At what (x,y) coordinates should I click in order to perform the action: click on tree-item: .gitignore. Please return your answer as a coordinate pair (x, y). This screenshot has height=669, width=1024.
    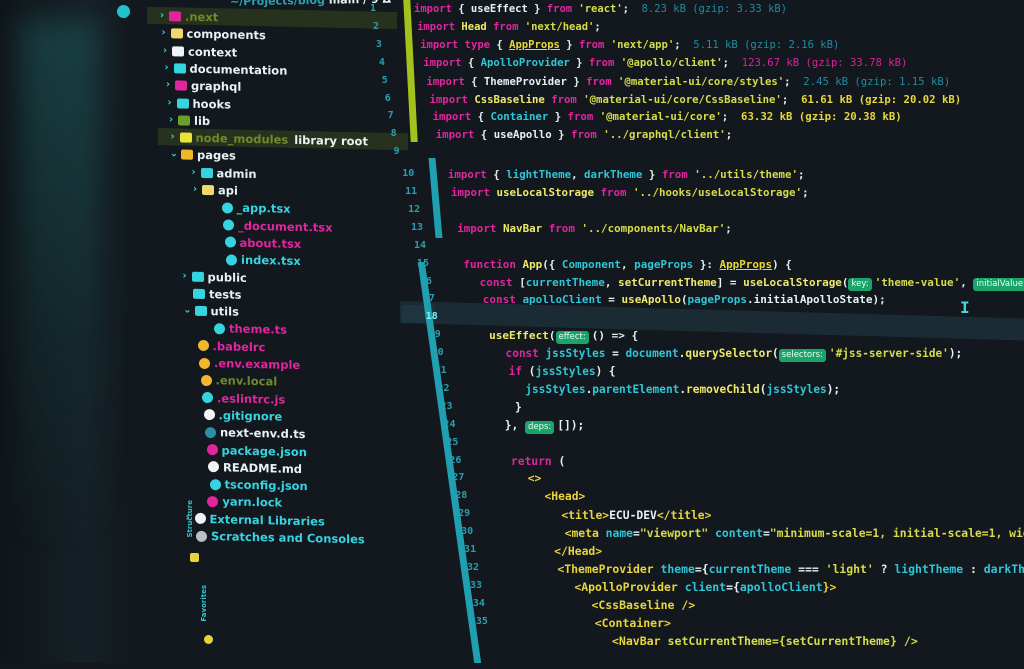
    Looking at the image, I should click on (236, 416).